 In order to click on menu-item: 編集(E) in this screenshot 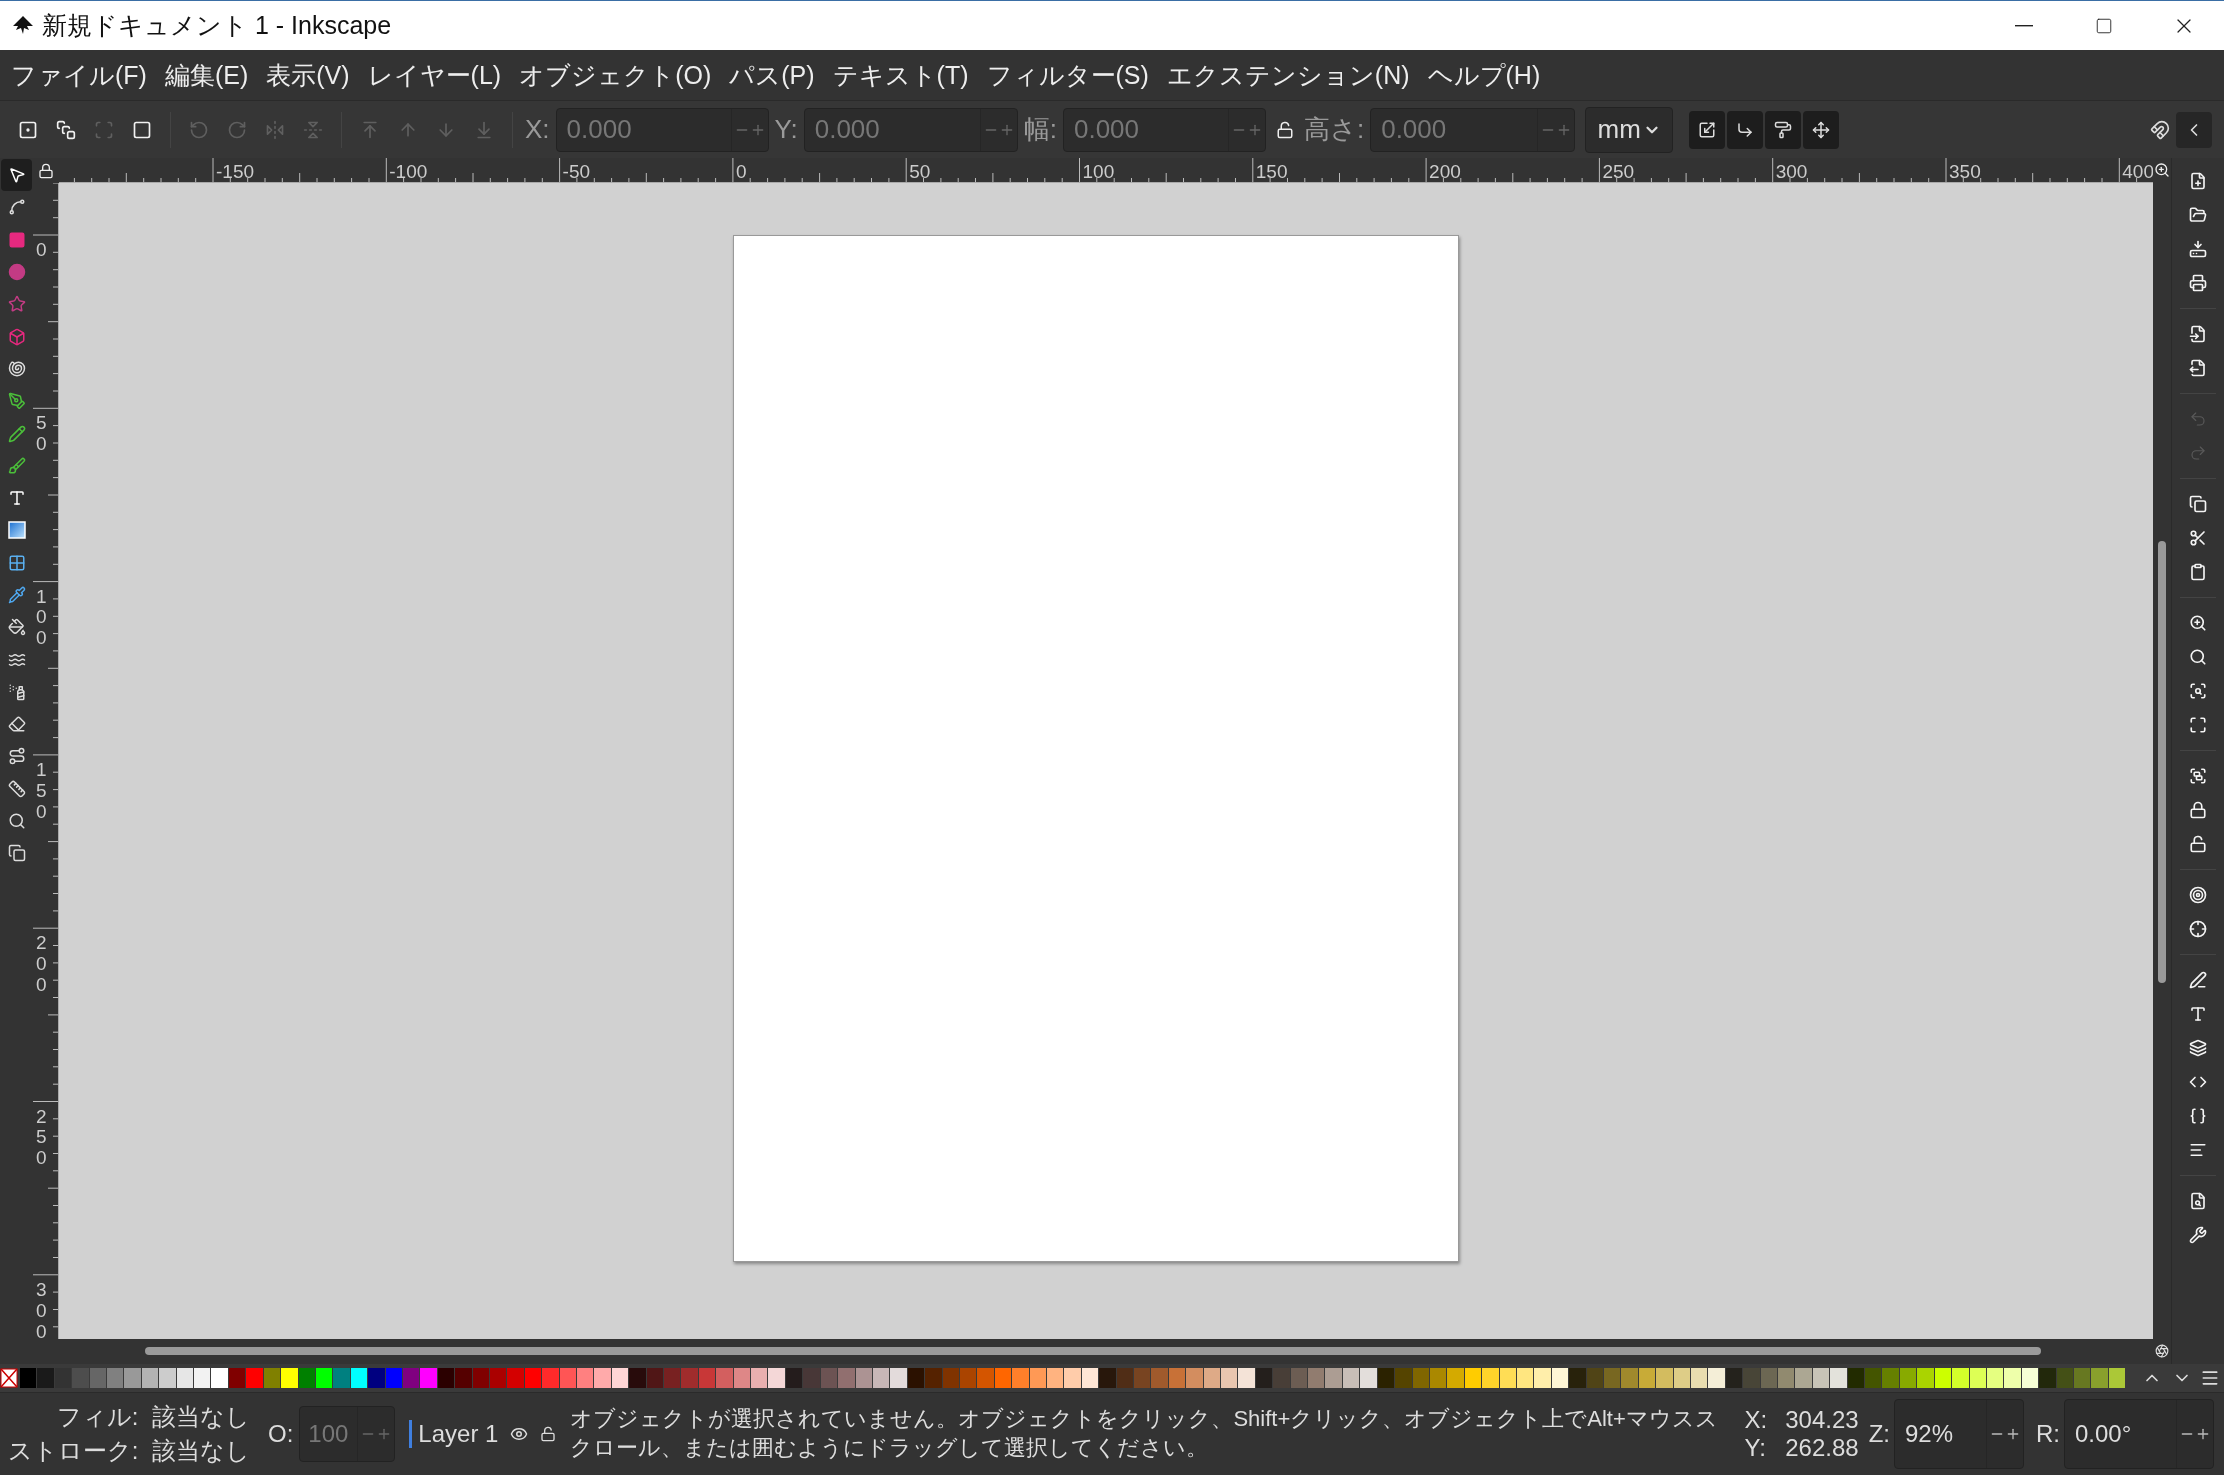, I will do `click(206, 75)`.